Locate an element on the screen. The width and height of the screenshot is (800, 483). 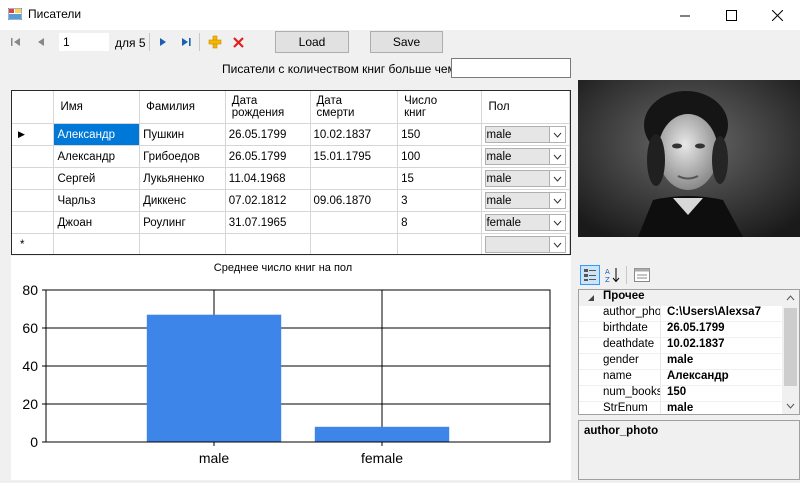
property-grid-scrollbar is located at coordinates (790, 352).